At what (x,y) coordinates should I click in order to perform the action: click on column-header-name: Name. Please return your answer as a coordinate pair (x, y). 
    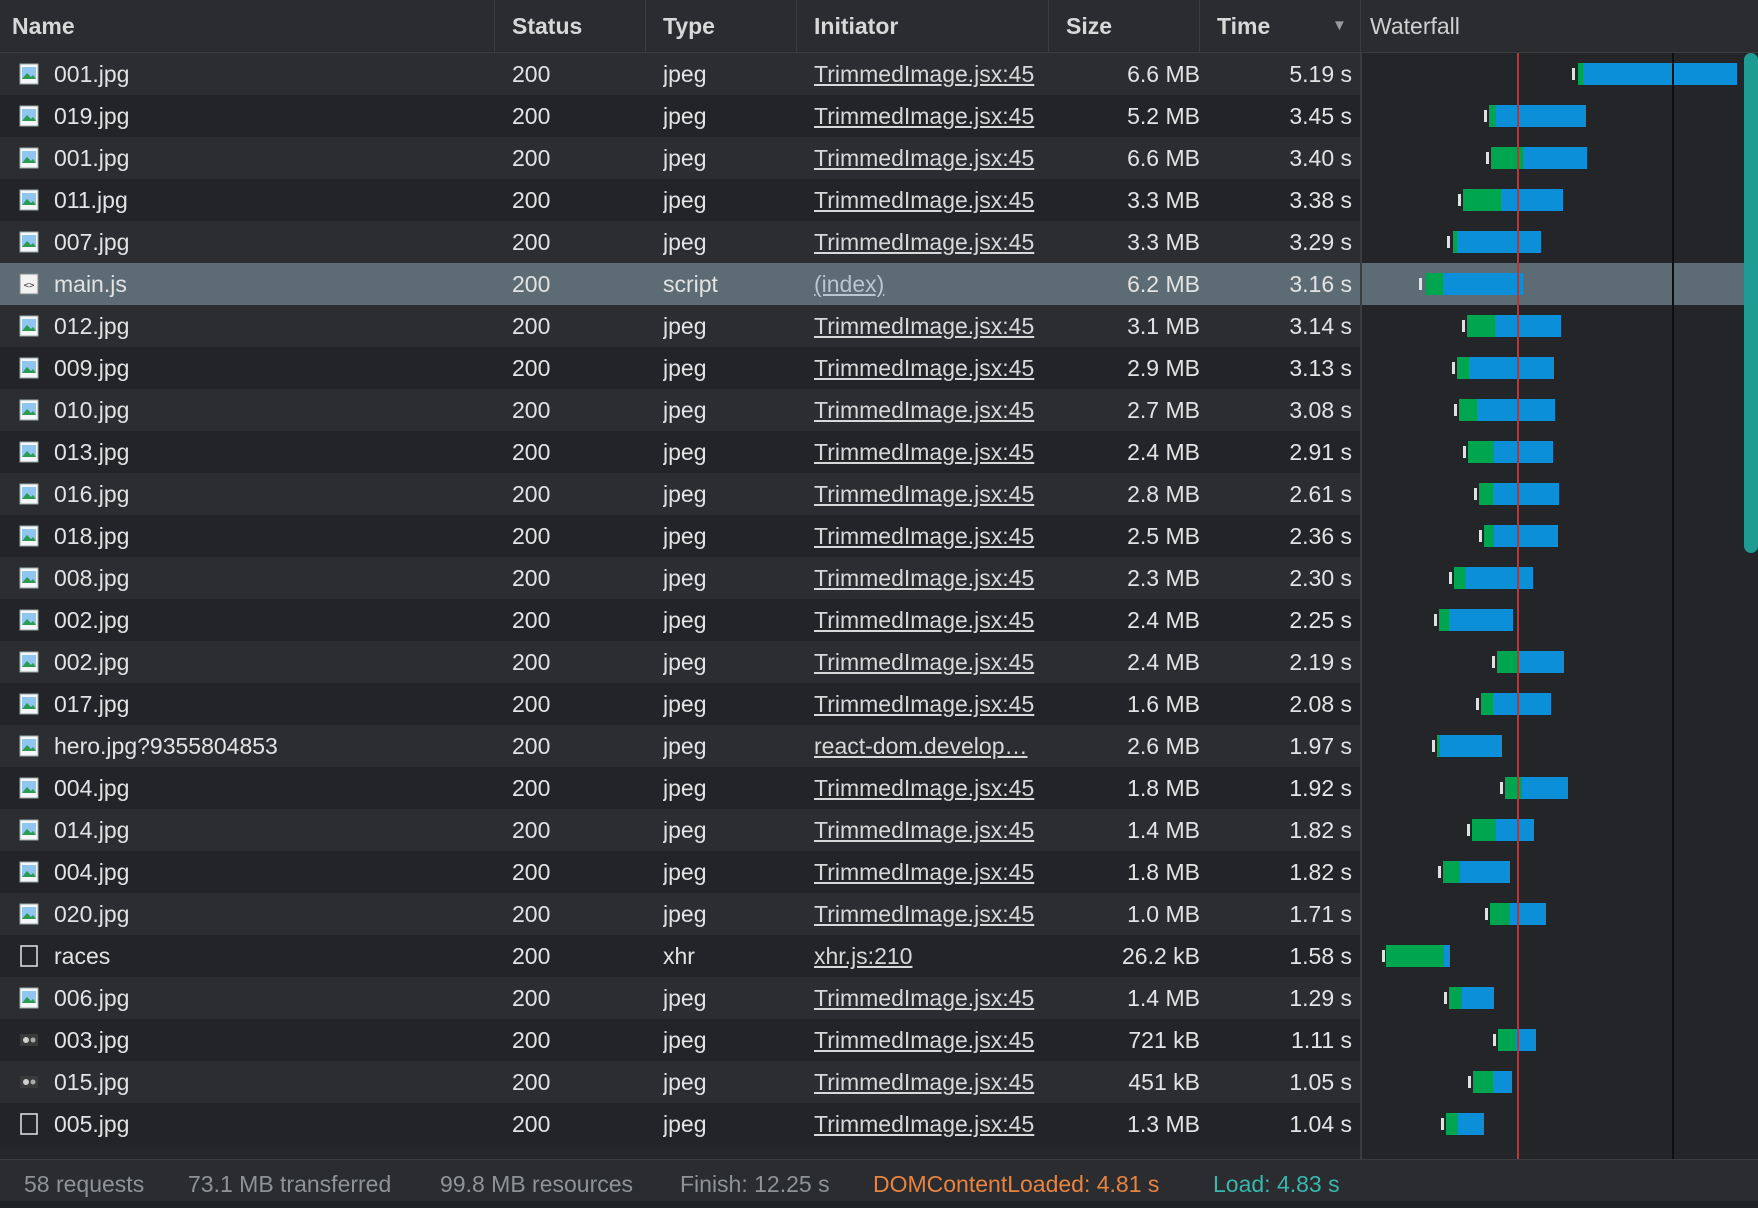
    Looking at the image, I should click on (43, 26).